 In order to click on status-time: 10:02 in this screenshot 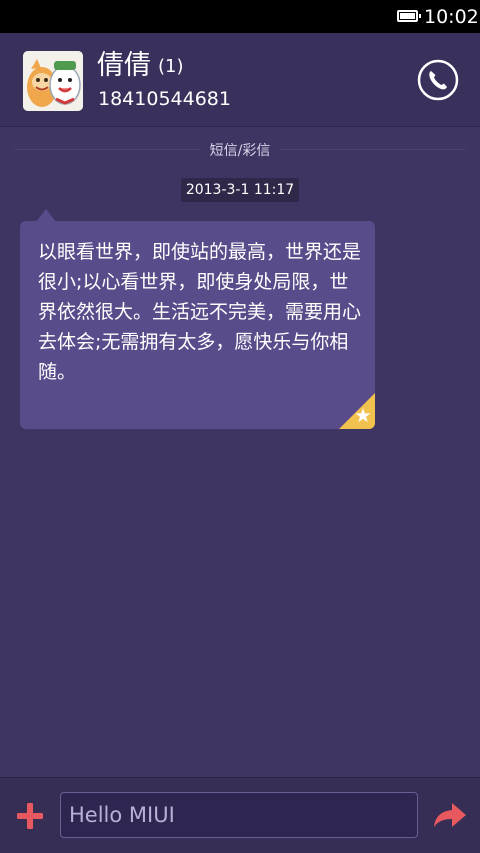, I will do `click(451, 17)`.